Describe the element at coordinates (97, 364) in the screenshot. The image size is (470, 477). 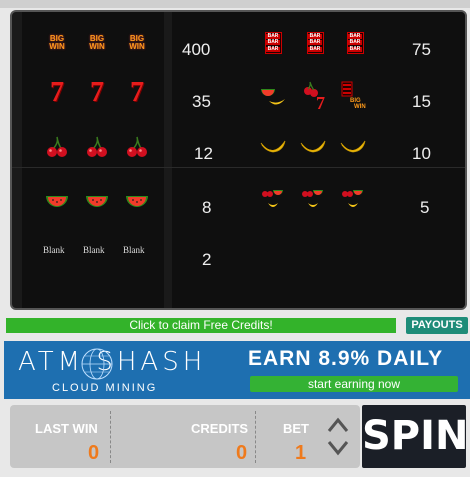
I see `globe-icon` at that location.